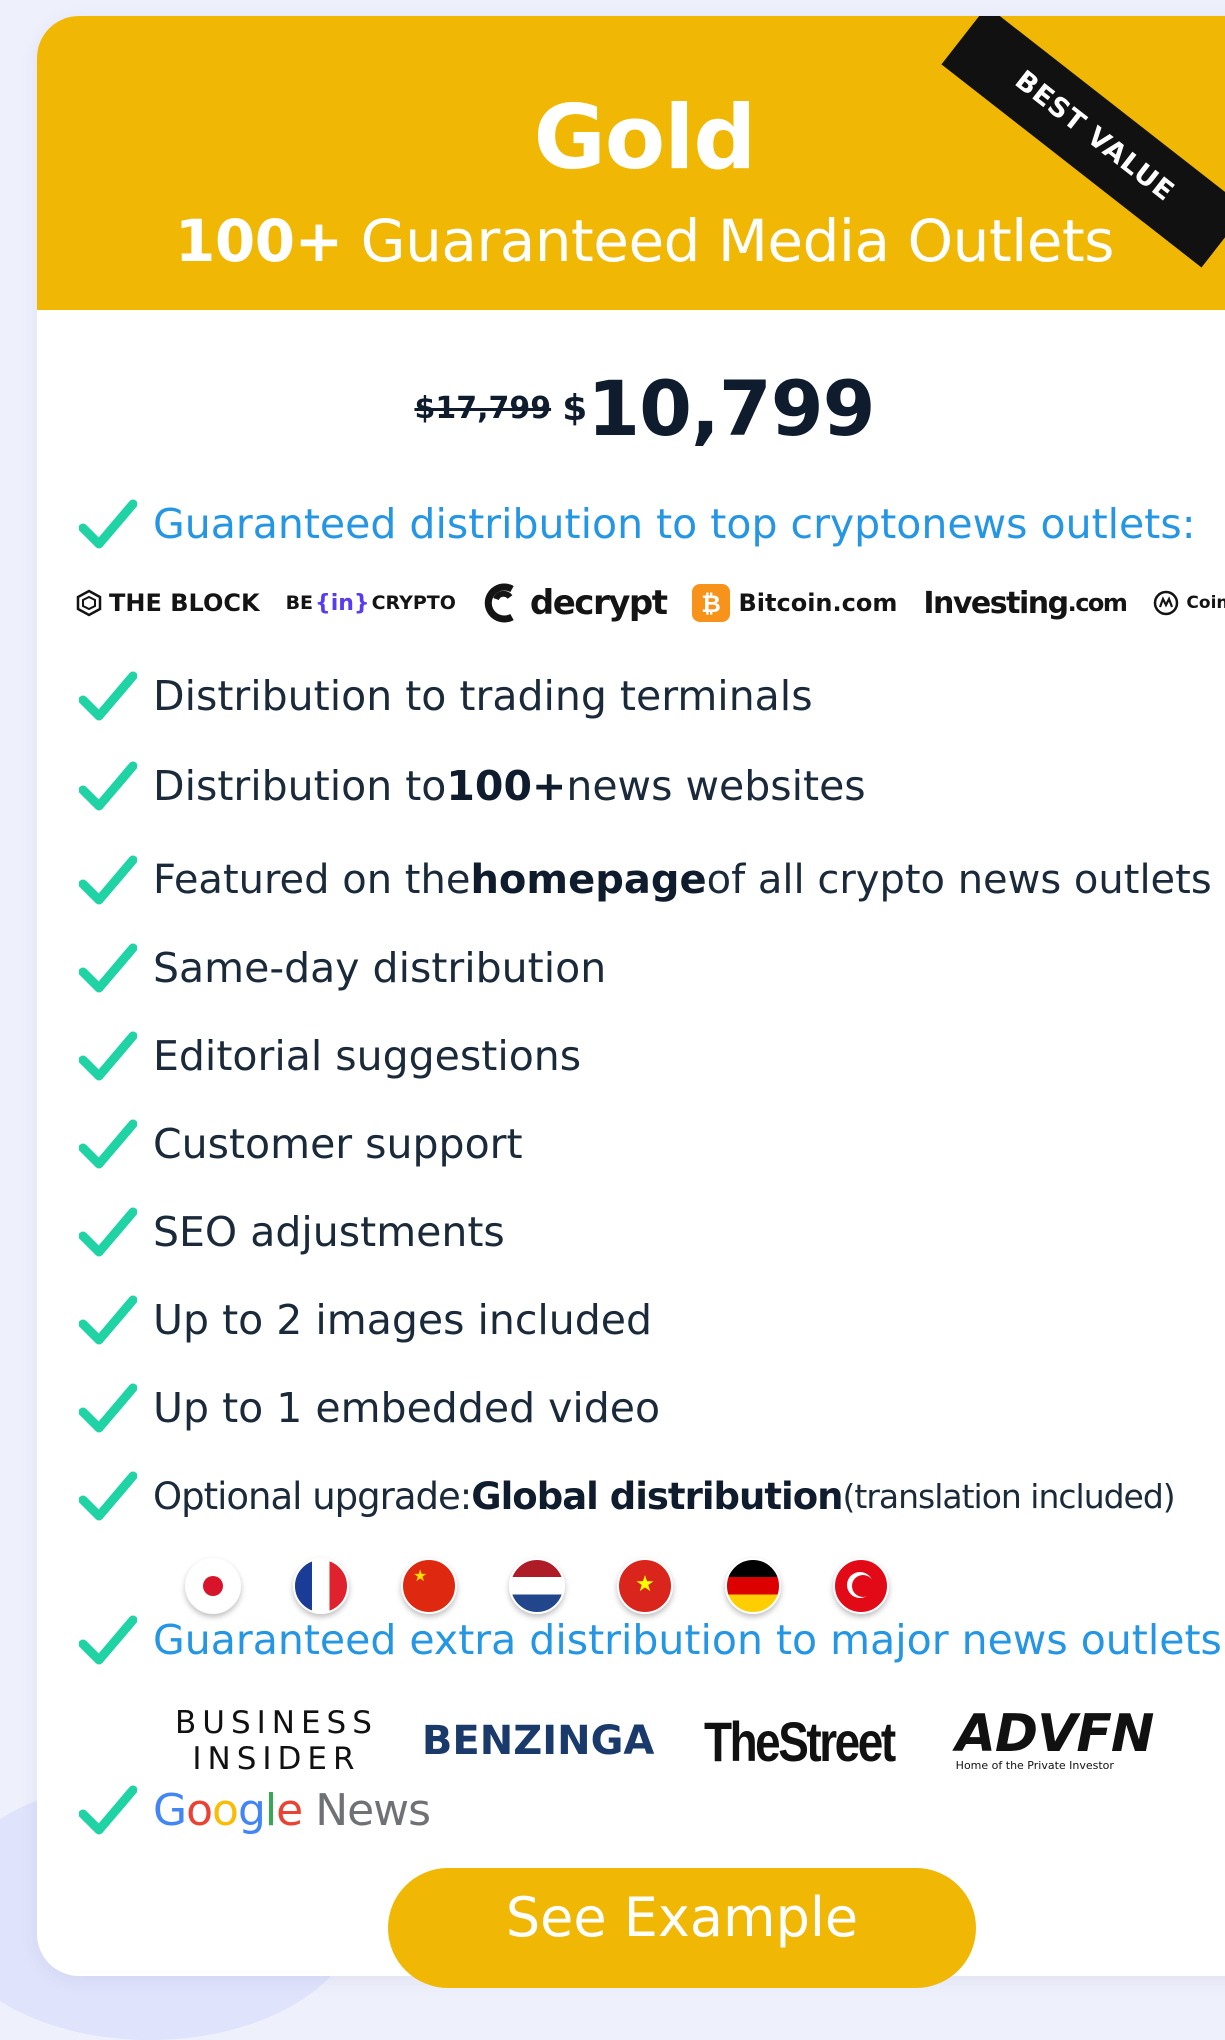 Image resolution: width=1225 pixels, height=2040 pixels. What do you see at coordinates (1009, 1496) in the screenshot?
I see `feature-label-rest: (translation included)` at bounding box center [1009, 1496].